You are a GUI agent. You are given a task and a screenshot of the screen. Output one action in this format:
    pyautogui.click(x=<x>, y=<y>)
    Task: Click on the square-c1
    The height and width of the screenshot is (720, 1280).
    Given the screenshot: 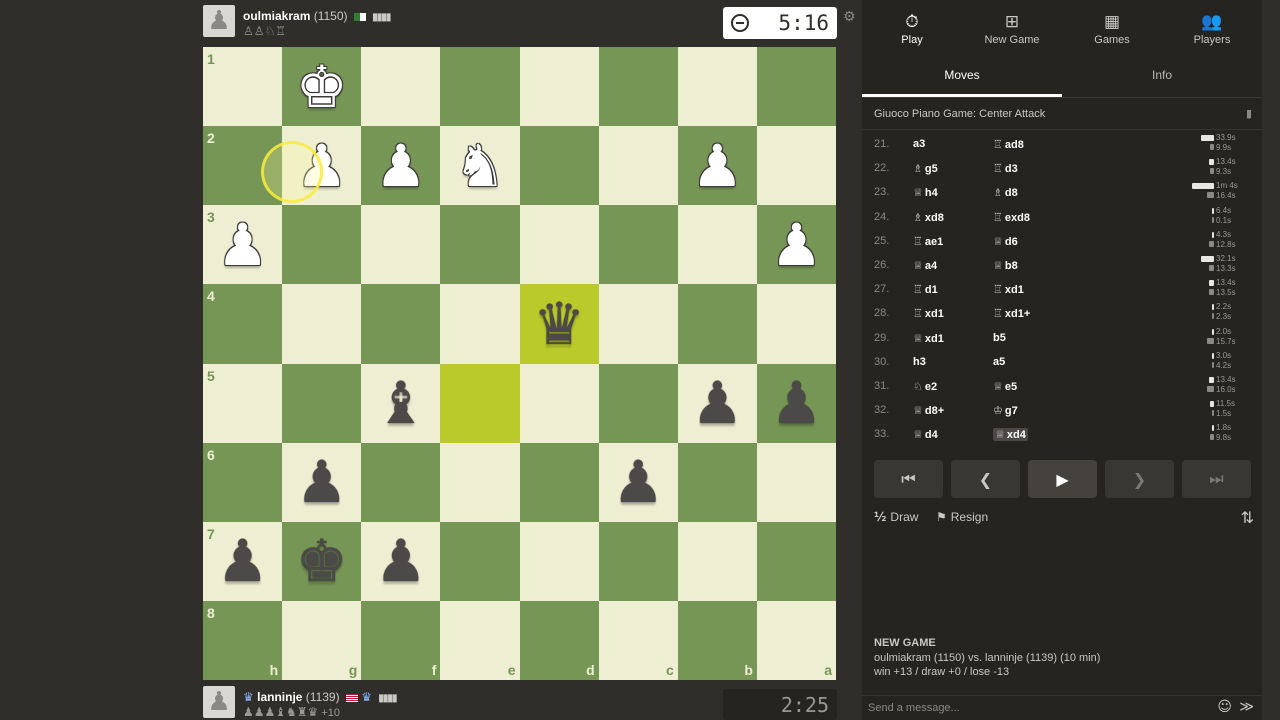 What is the action you would take?
    pyautogui.click(x=638, y=87)
    